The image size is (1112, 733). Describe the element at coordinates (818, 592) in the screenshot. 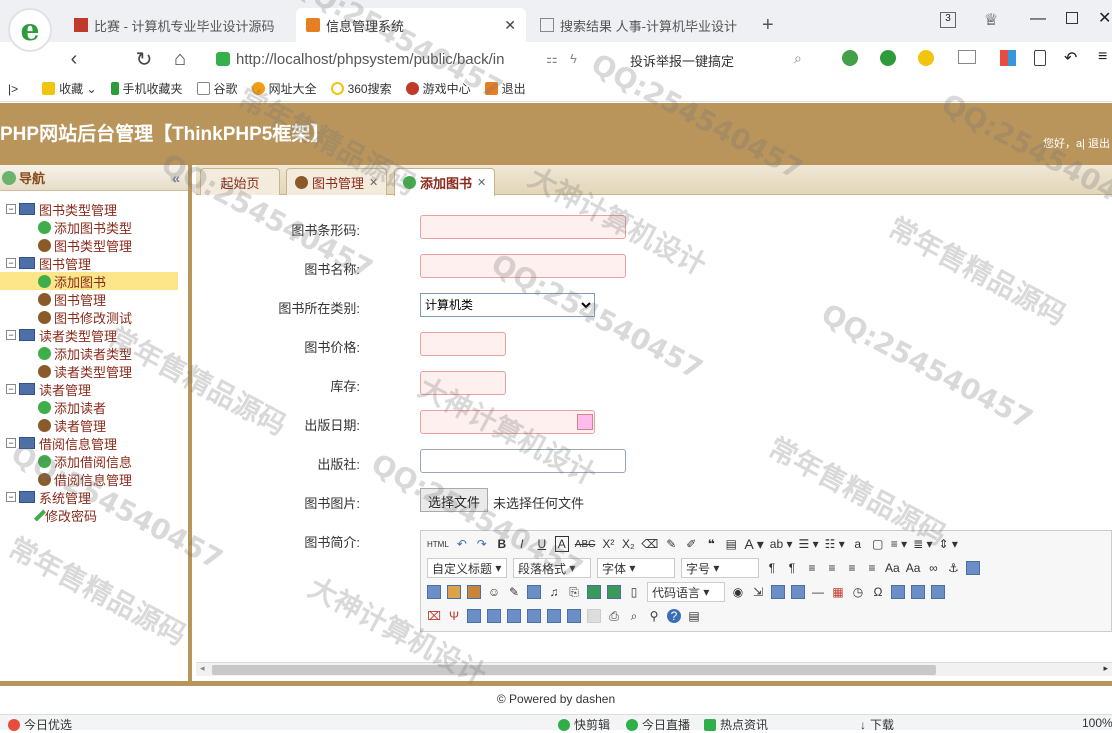

I see `horizontal-rule-icon: —` at that location.